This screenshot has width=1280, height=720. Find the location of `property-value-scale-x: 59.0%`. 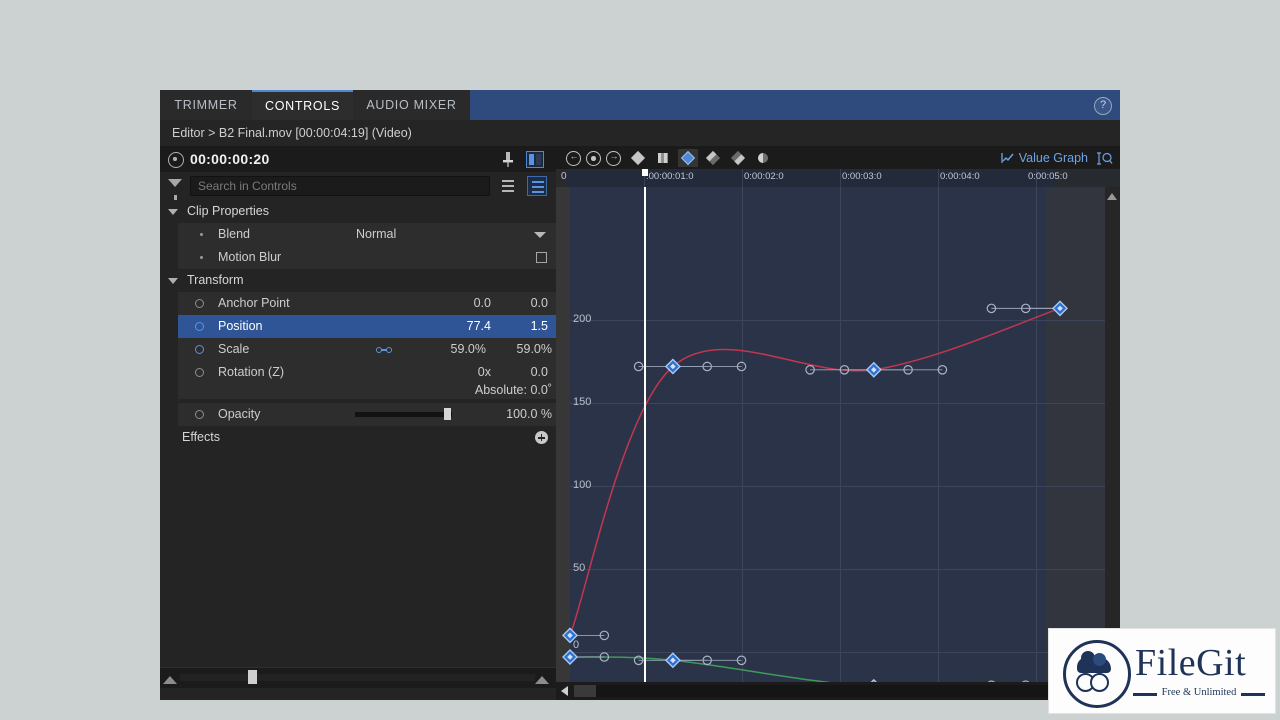

property-value-scale-x: 59.0% is located at coordinates (468, 349).